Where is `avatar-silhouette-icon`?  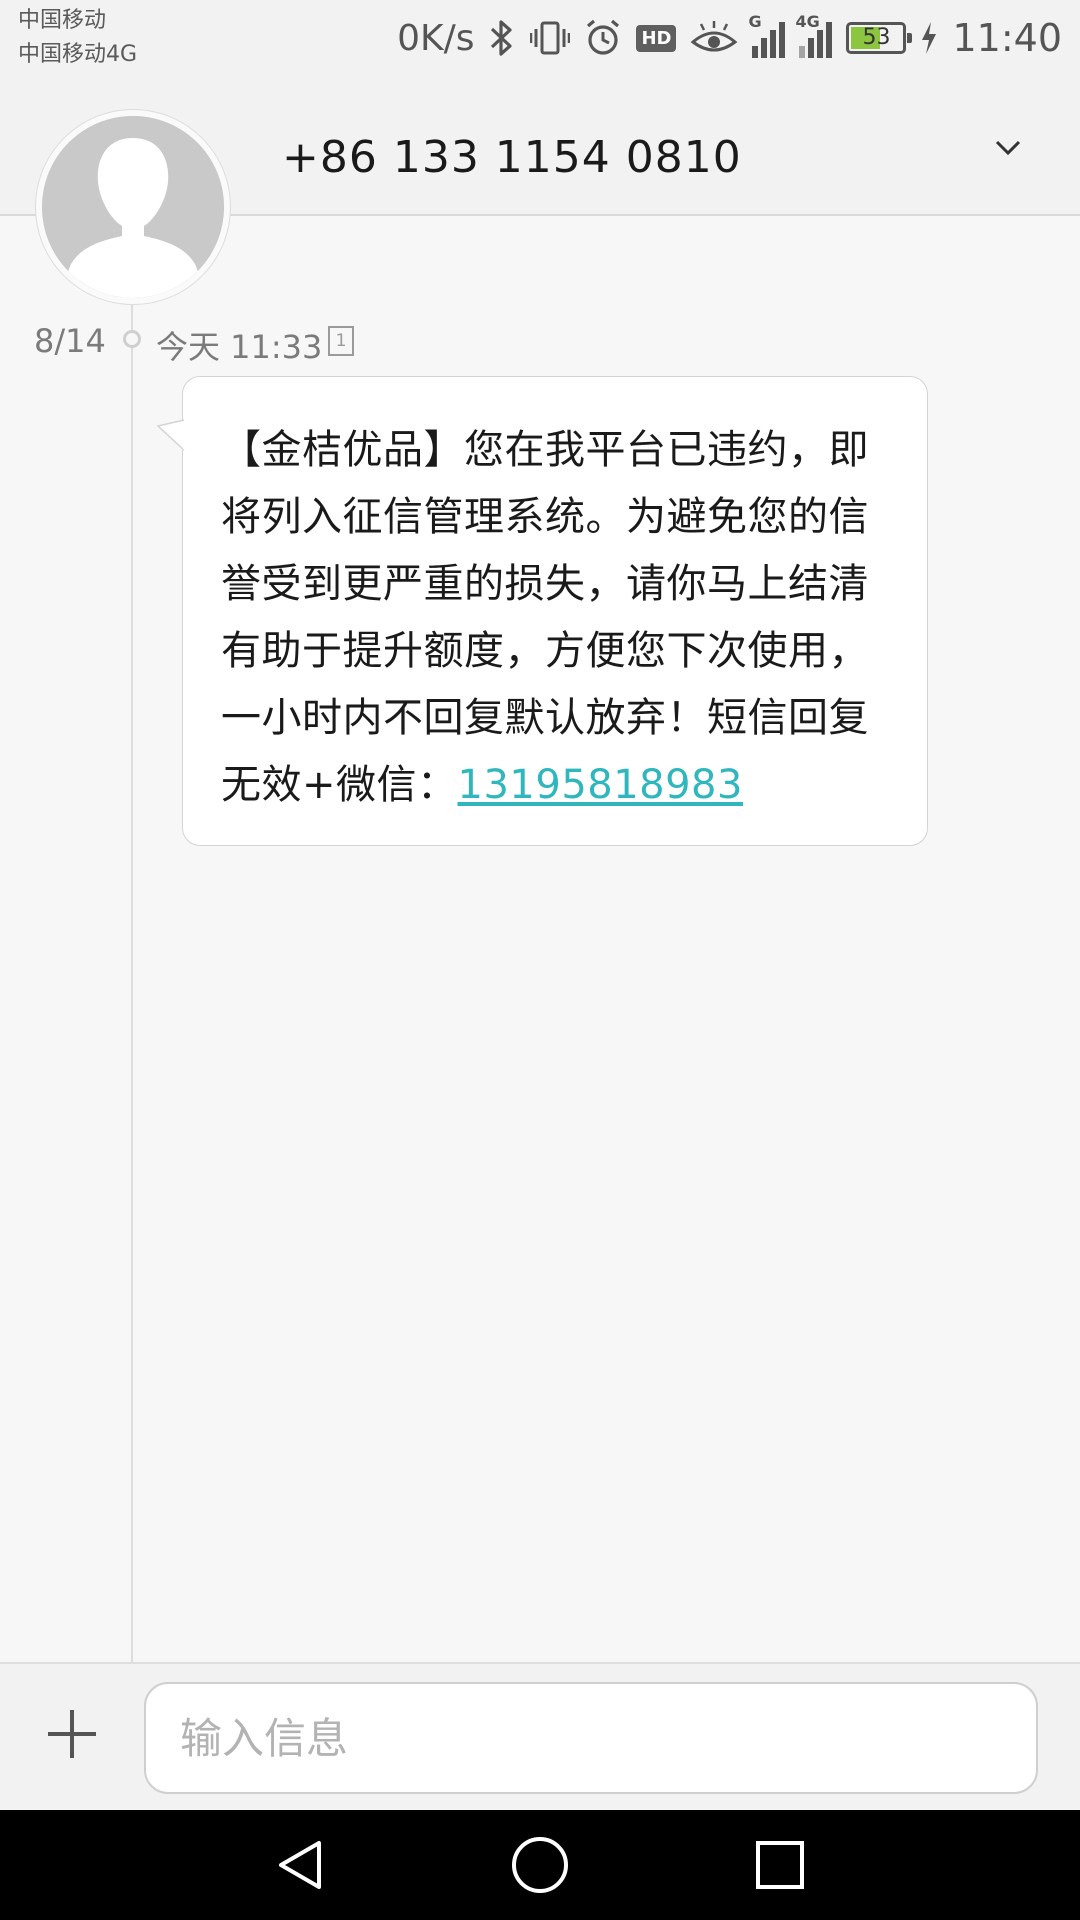
avatar-silhouette-icon is located at coordinates (133, 207).